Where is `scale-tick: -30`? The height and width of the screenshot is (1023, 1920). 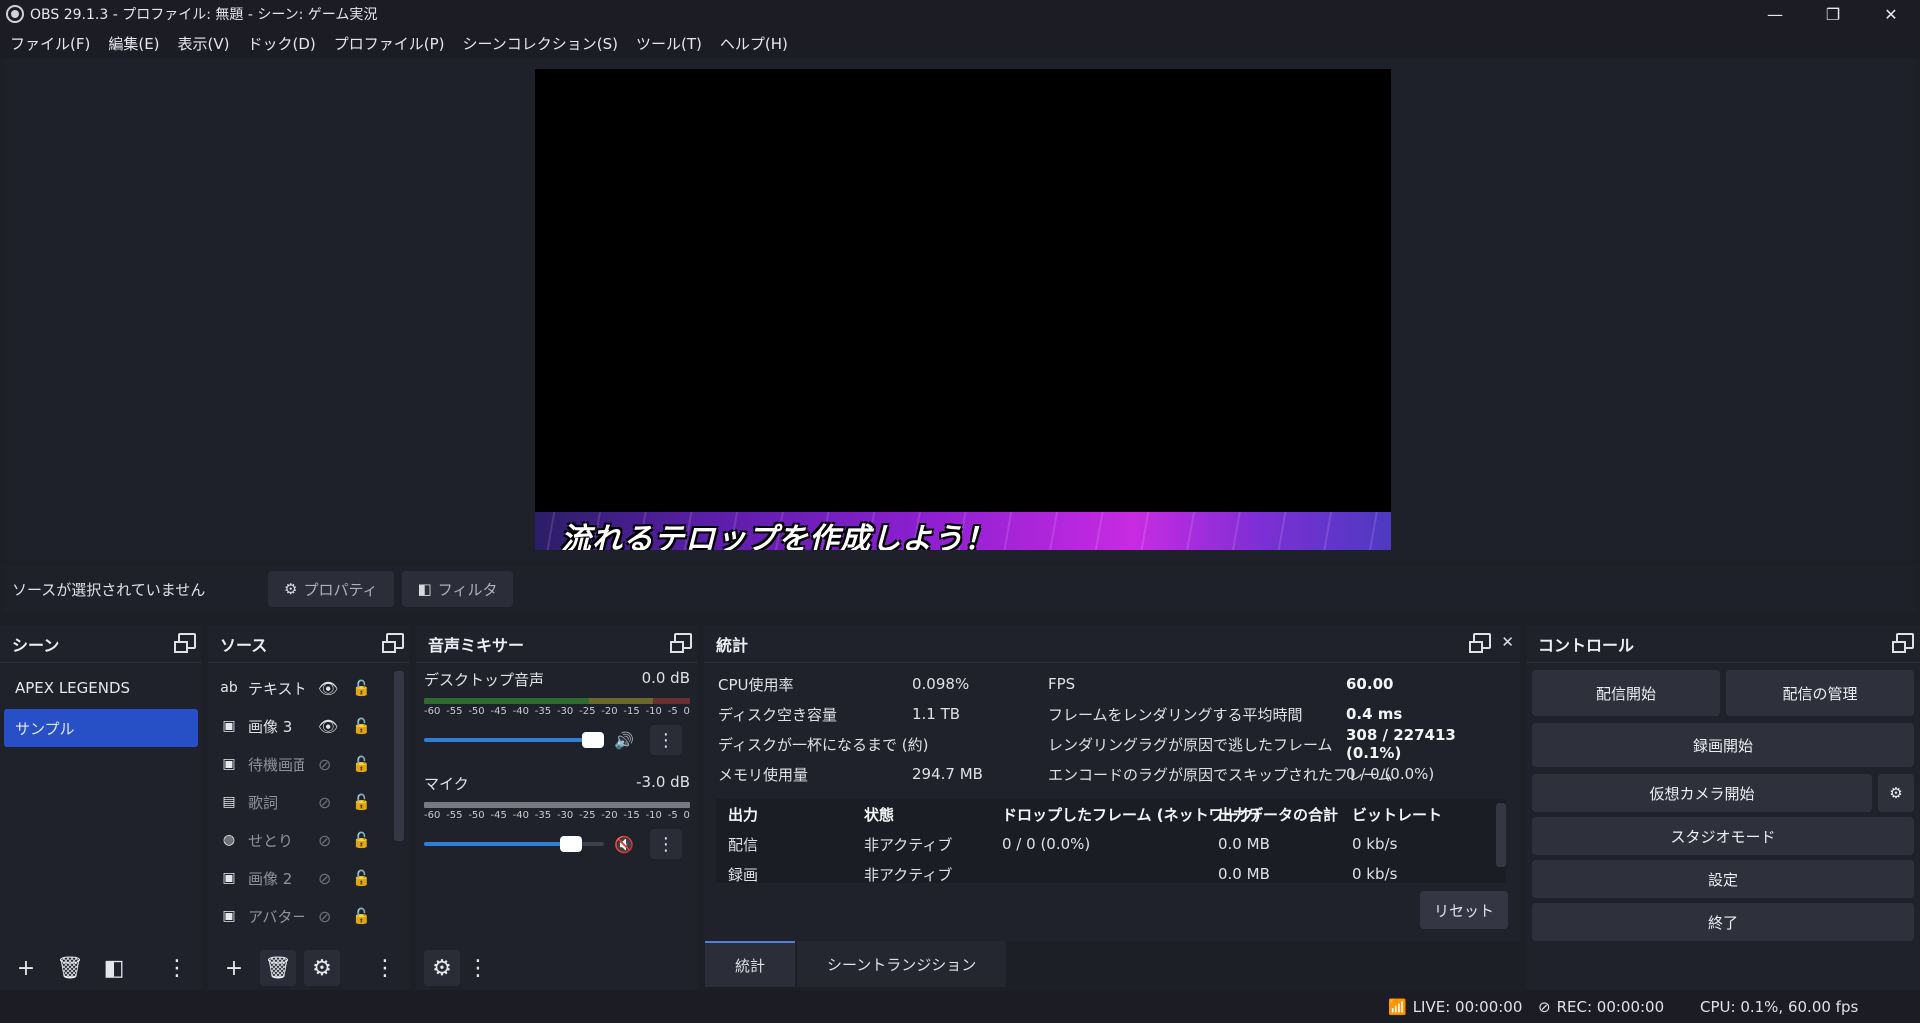 scale-tick: -30 is located at coordinates (565, 815).